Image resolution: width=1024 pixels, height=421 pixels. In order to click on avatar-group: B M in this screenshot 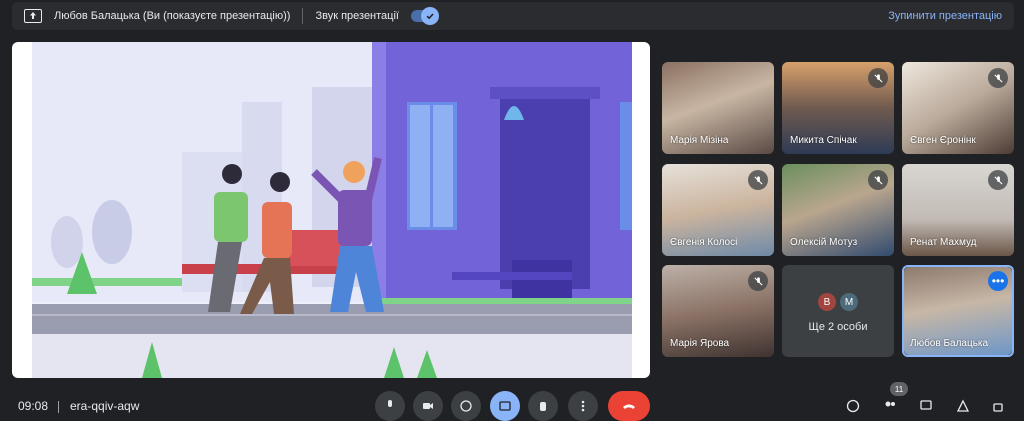, I will do `click(838, 302)`.